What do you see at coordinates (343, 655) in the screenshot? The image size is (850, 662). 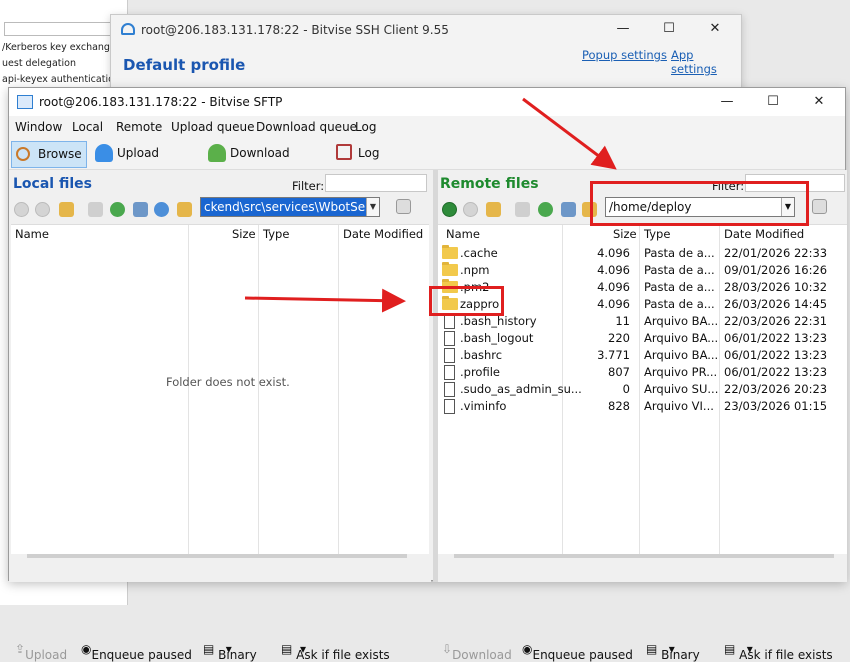 I see `local-ask-label: Ask if file exists` at bounding box center [343, 655].